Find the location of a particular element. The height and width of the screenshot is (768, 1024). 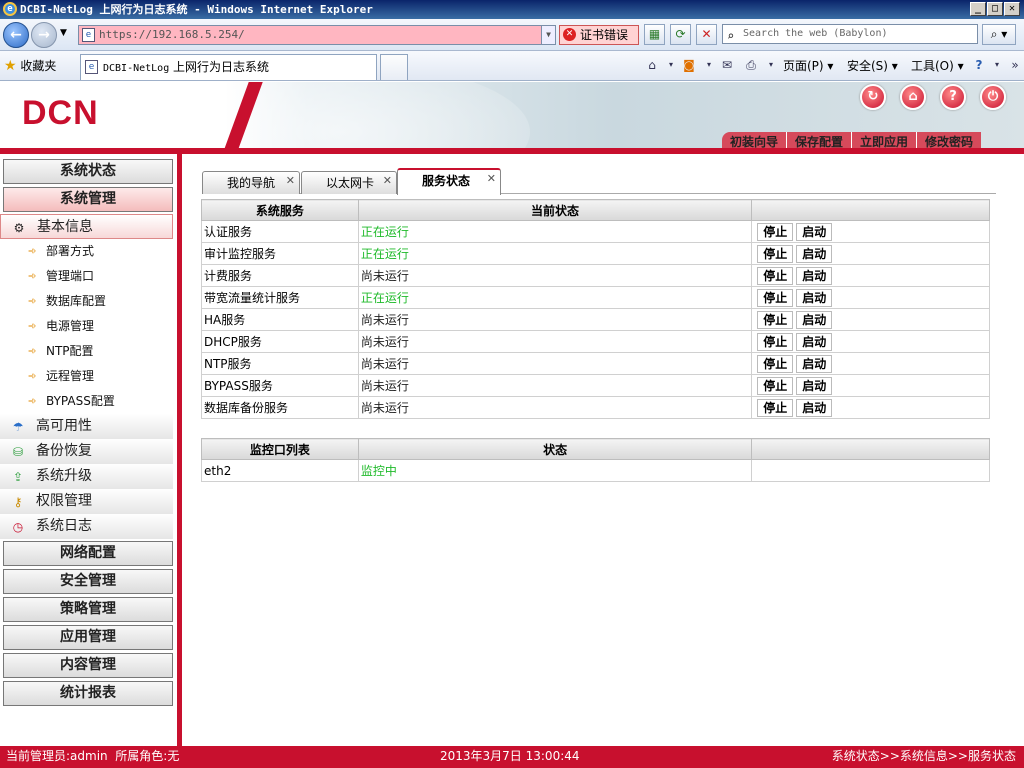

table-row: eth2 监控中 is located at coordinates (595, 470).